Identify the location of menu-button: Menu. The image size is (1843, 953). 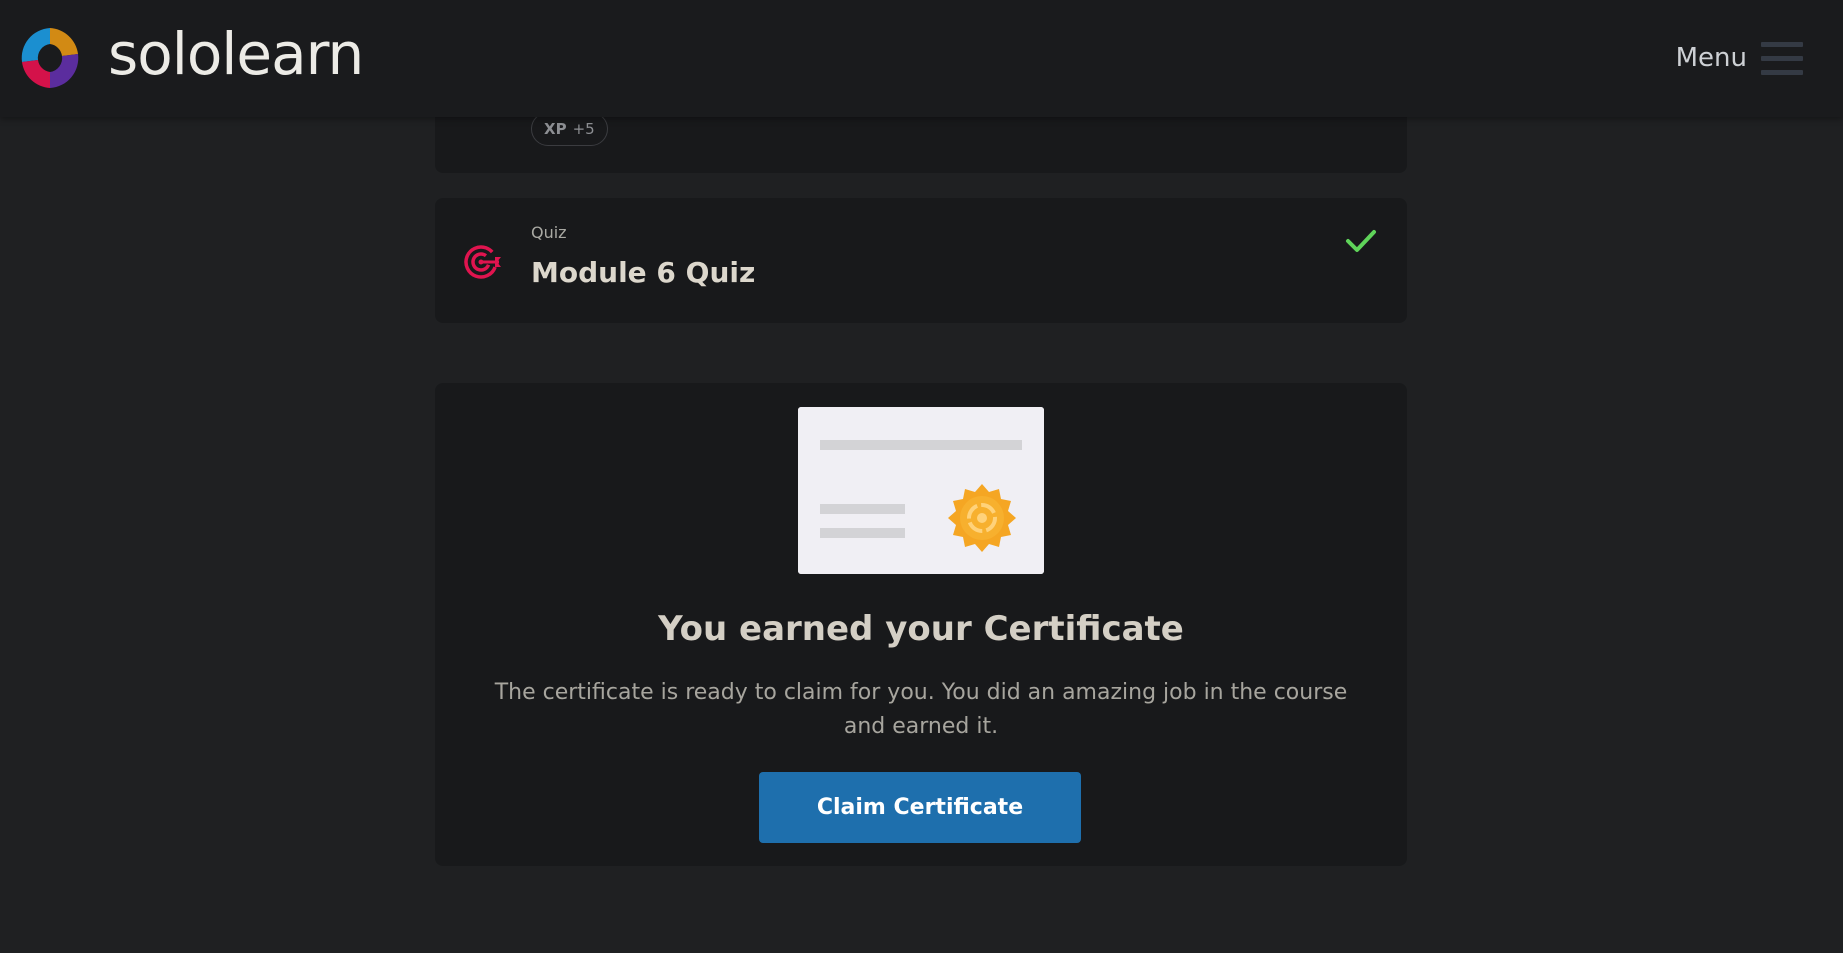
(1739, 58).